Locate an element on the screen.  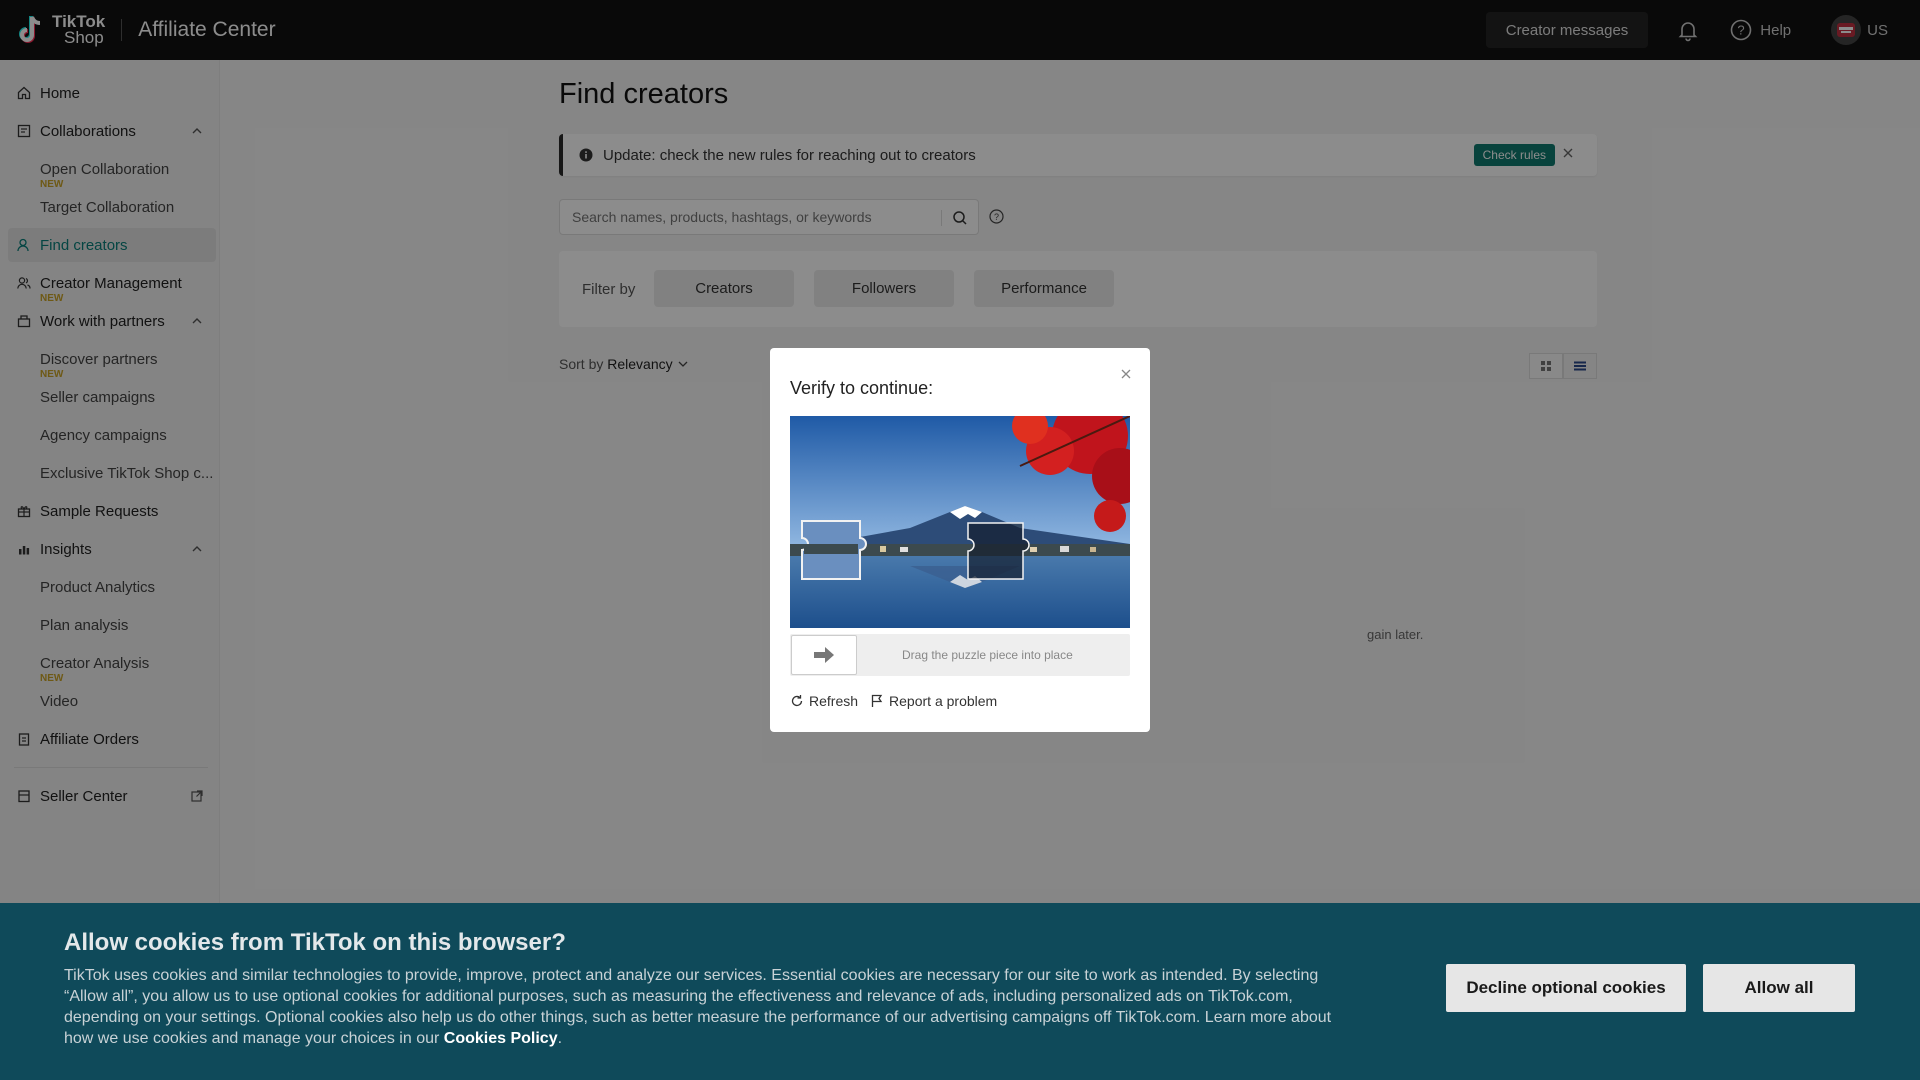
refresh-button: Refresh is located at coordinates (824, 701).